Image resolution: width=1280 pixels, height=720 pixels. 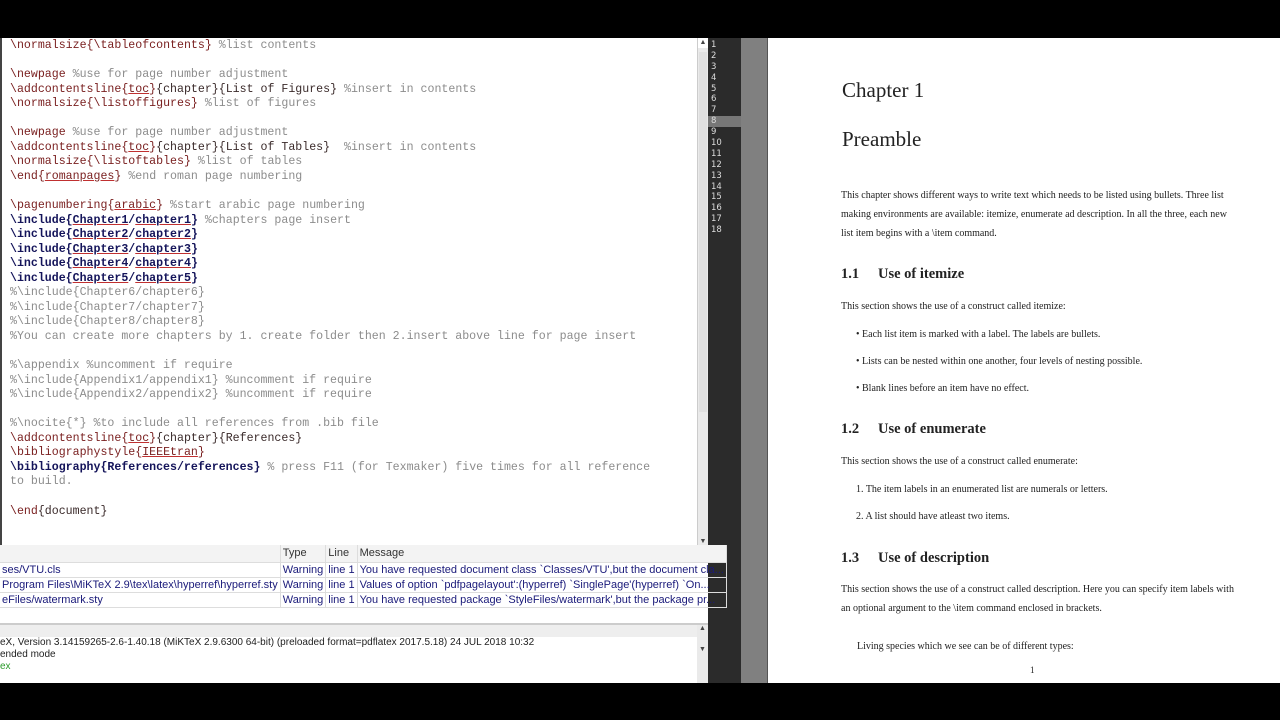 What do you see at coordinates (163, 235) in the screenshot?
I see `code-token: chapter2` at bounding box center [163, 235].